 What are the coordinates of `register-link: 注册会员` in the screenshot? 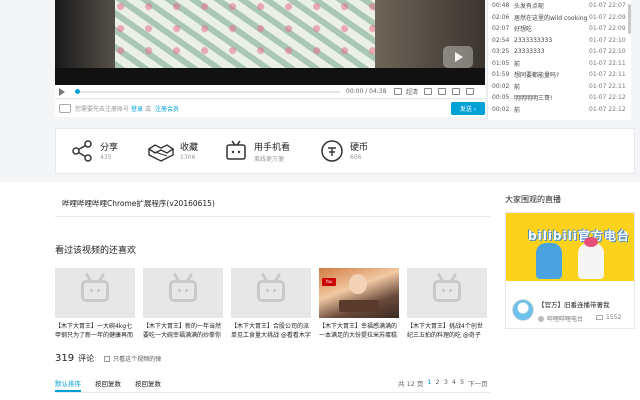 It's located at (167, 108).